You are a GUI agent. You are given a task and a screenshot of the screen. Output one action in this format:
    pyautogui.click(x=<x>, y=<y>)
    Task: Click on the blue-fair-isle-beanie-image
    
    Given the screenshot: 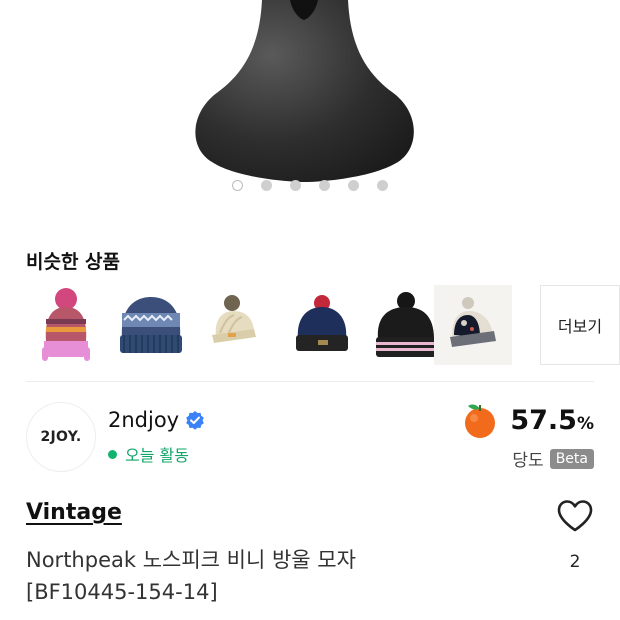 What is the action you would take?
    pyautogui.click(x=151, y=325)
    